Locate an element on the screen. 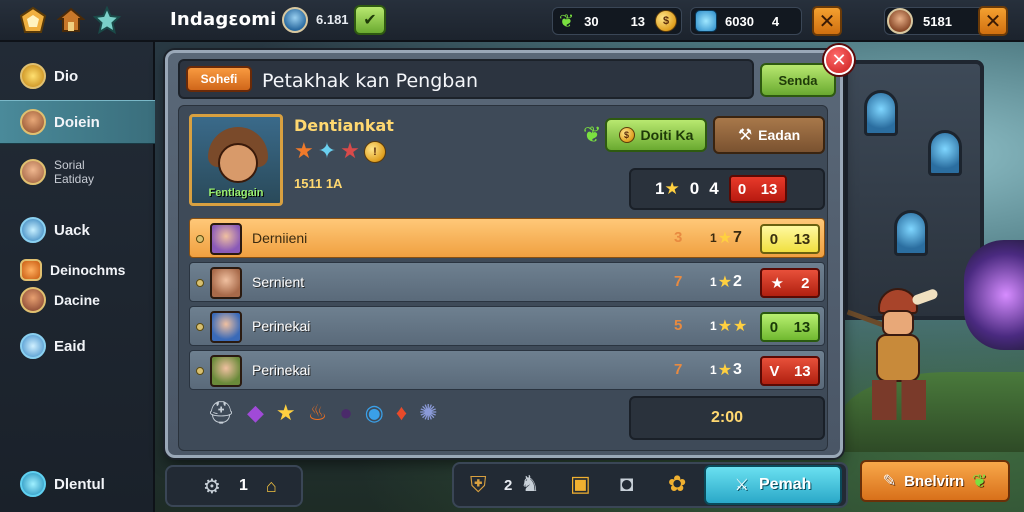  blue-swirl-icon is located at coordinates (33, 230).